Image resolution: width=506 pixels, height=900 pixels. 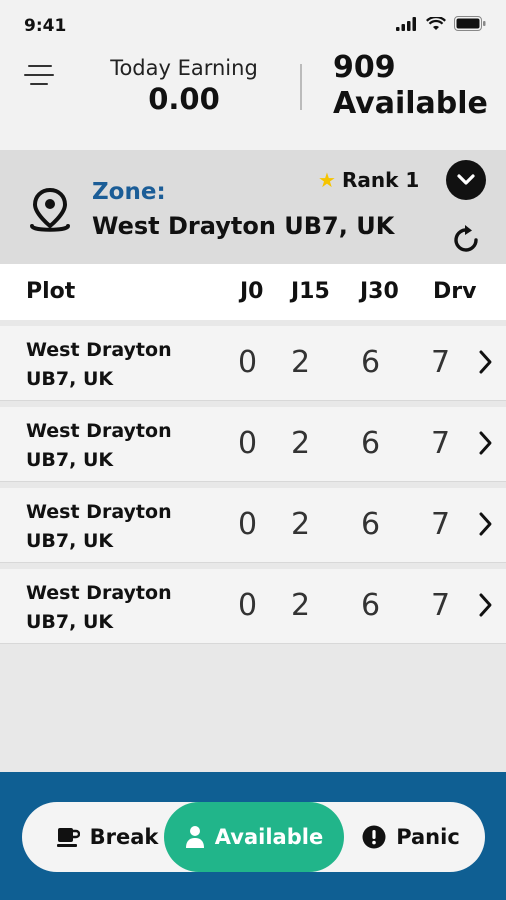 What do you see at coordinates (410, 103) in the screenshot?
I see `available-label: Available` at bounding box center [410, 103].